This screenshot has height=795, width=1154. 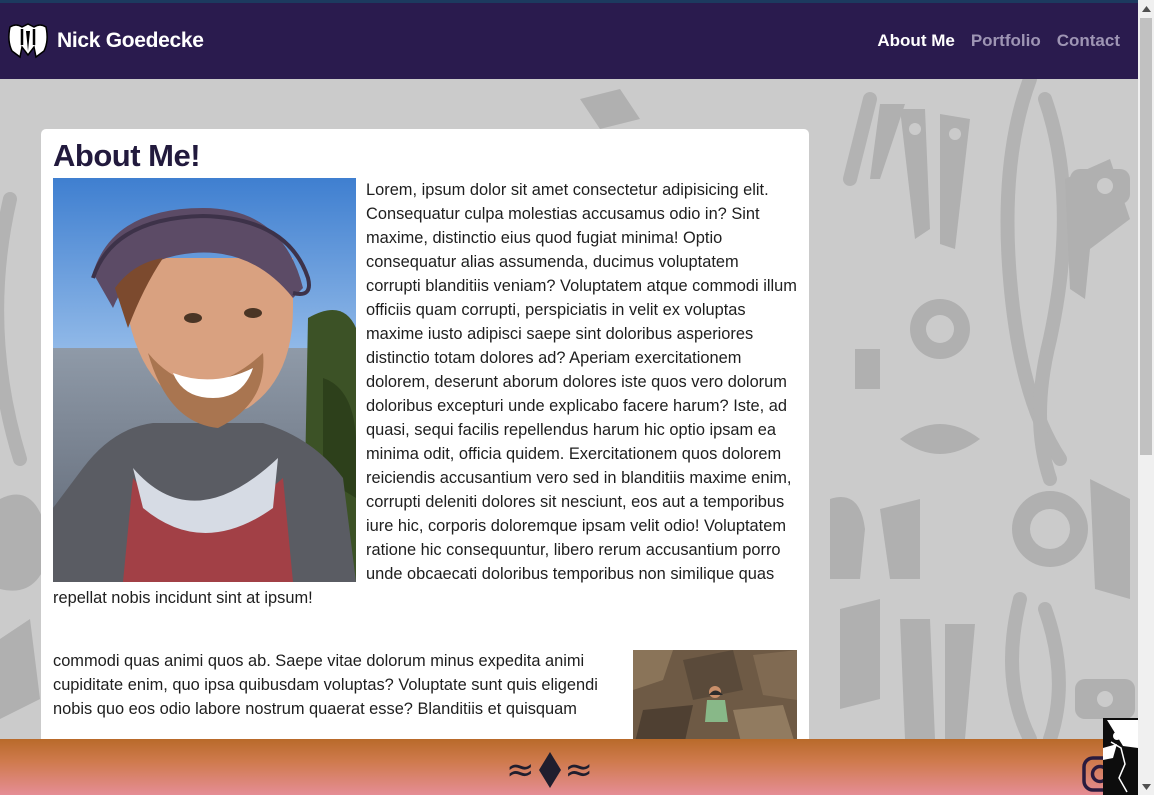 What do you see at coordinates (1146, 236) in the screenshot?
I see `scrollbar-thumb` at bounding box center [1146, 236].